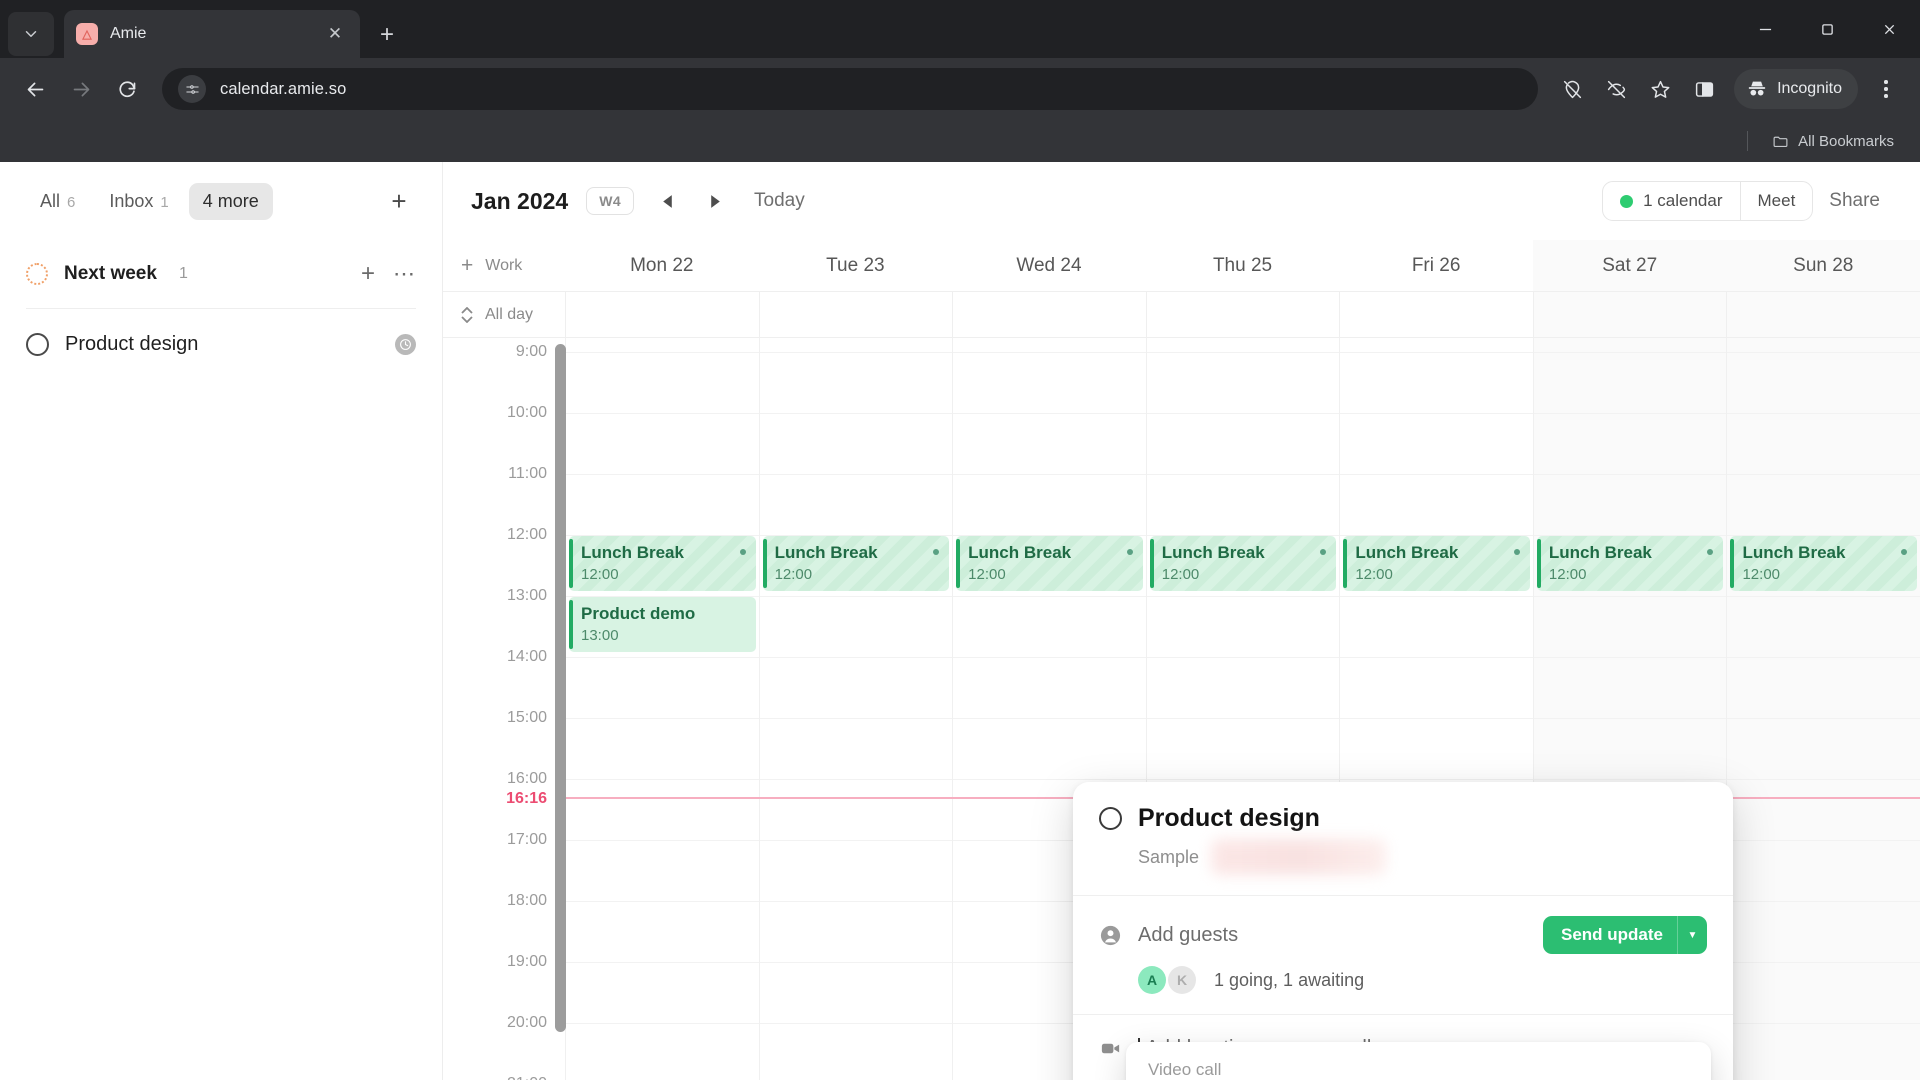 The image size is (1920, 1080). I want to click on day-header-sat: Sat 27, so click(1629, 265).